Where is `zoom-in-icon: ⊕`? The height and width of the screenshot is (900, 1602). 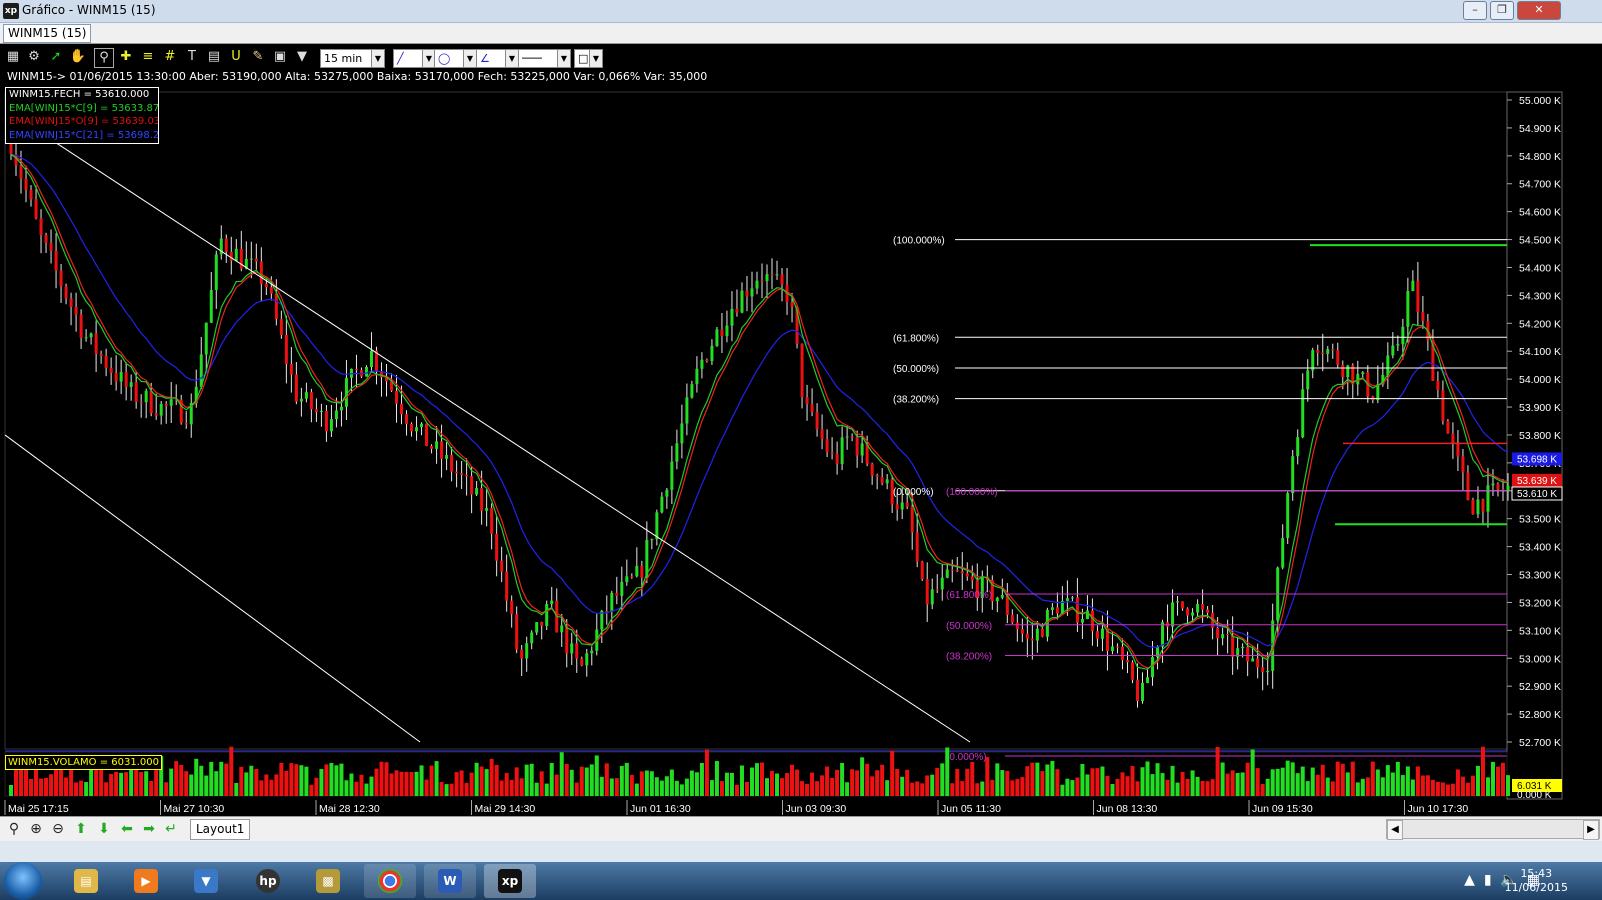
zoom-in-icon: ⊕ is located at coordinates (36, 829).